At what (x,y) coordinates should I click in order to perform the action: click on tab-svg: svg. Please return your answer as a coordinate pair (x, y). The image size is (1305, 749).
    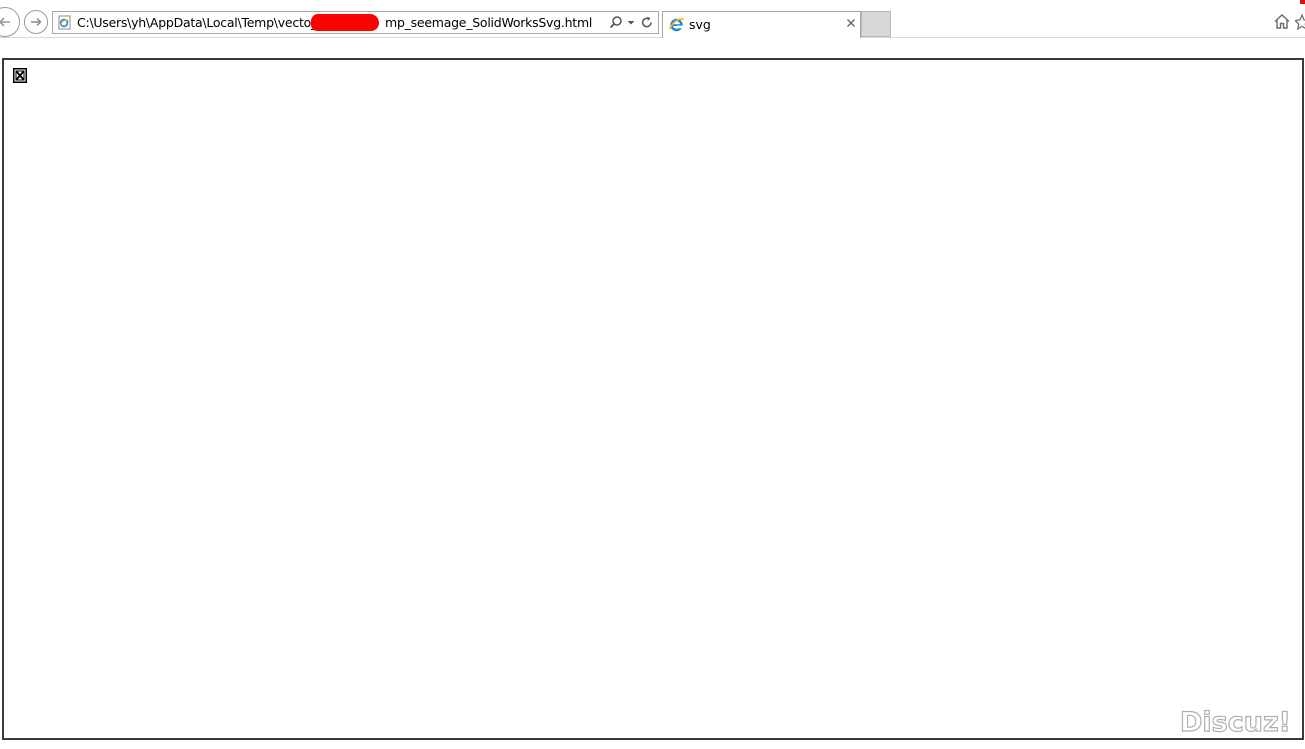
    Looking at the image, I should click on (761, 24).